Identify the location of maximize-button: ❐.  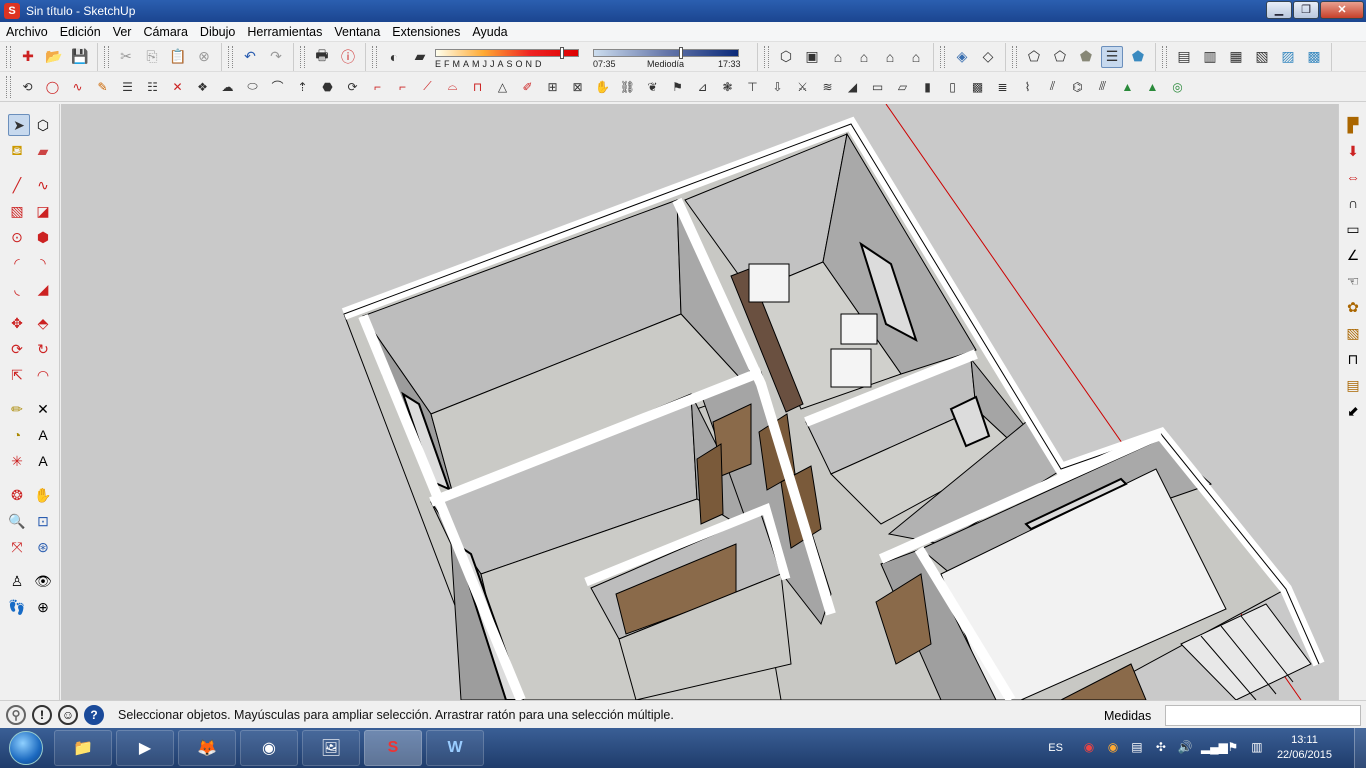
(1306, 10).